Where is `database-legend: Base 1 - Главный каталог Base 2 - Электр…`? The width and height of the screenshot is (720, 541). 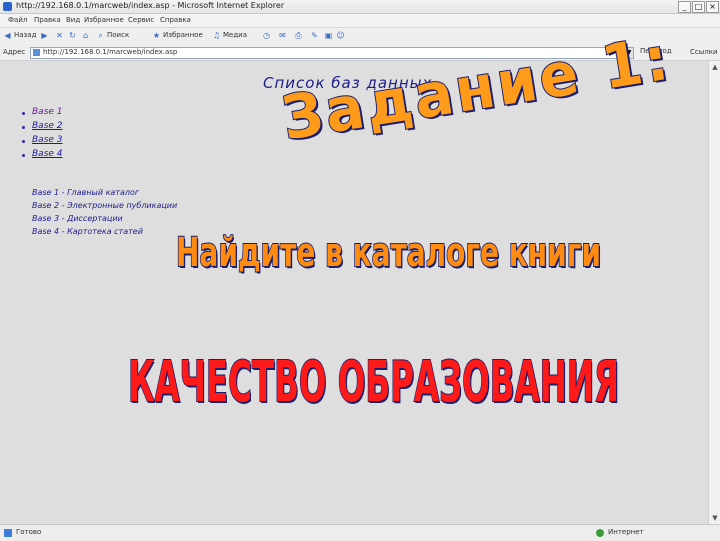
database-legend: Base 1 - Главный каталог Base 2 - Электр… is located at coordinates (104, 214).